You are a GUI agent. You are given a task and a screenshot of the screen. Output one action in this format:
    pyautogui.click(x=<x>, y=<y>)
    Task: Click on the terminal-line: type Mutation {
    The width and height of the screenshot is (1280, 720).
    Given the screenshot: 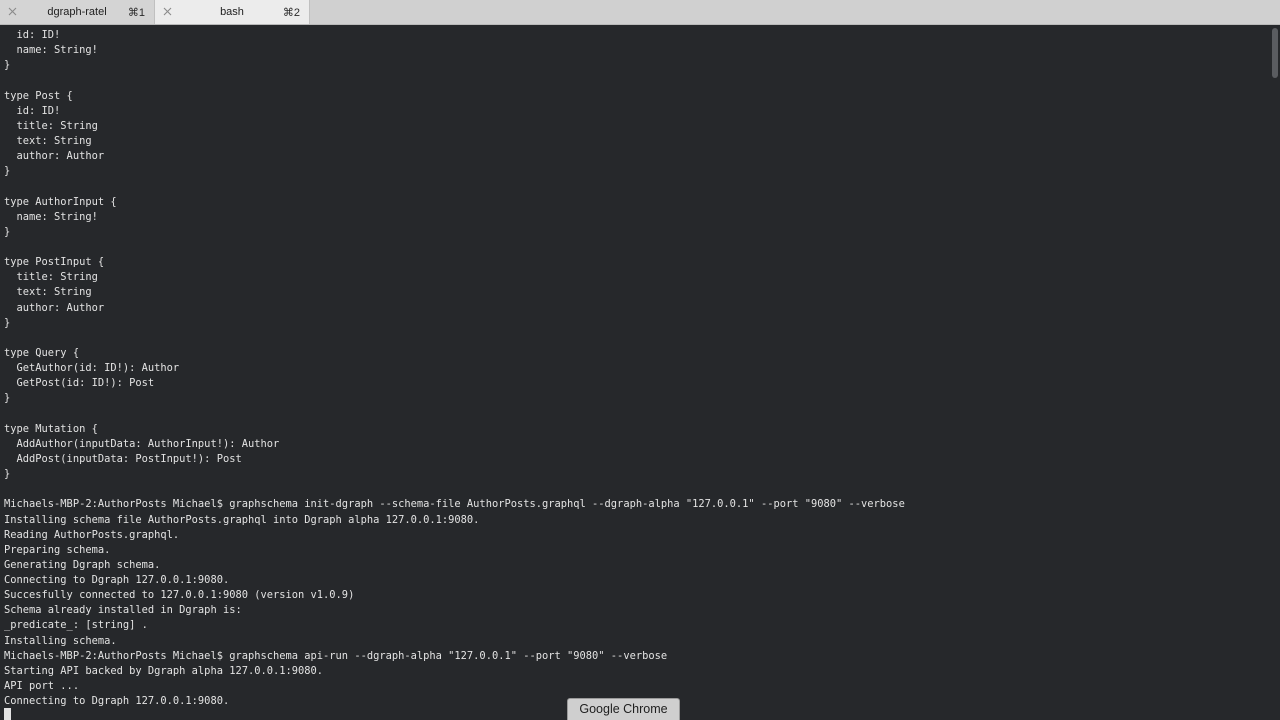 What is the action you would take?
    pyautogui.click(x=51, y=428)
    